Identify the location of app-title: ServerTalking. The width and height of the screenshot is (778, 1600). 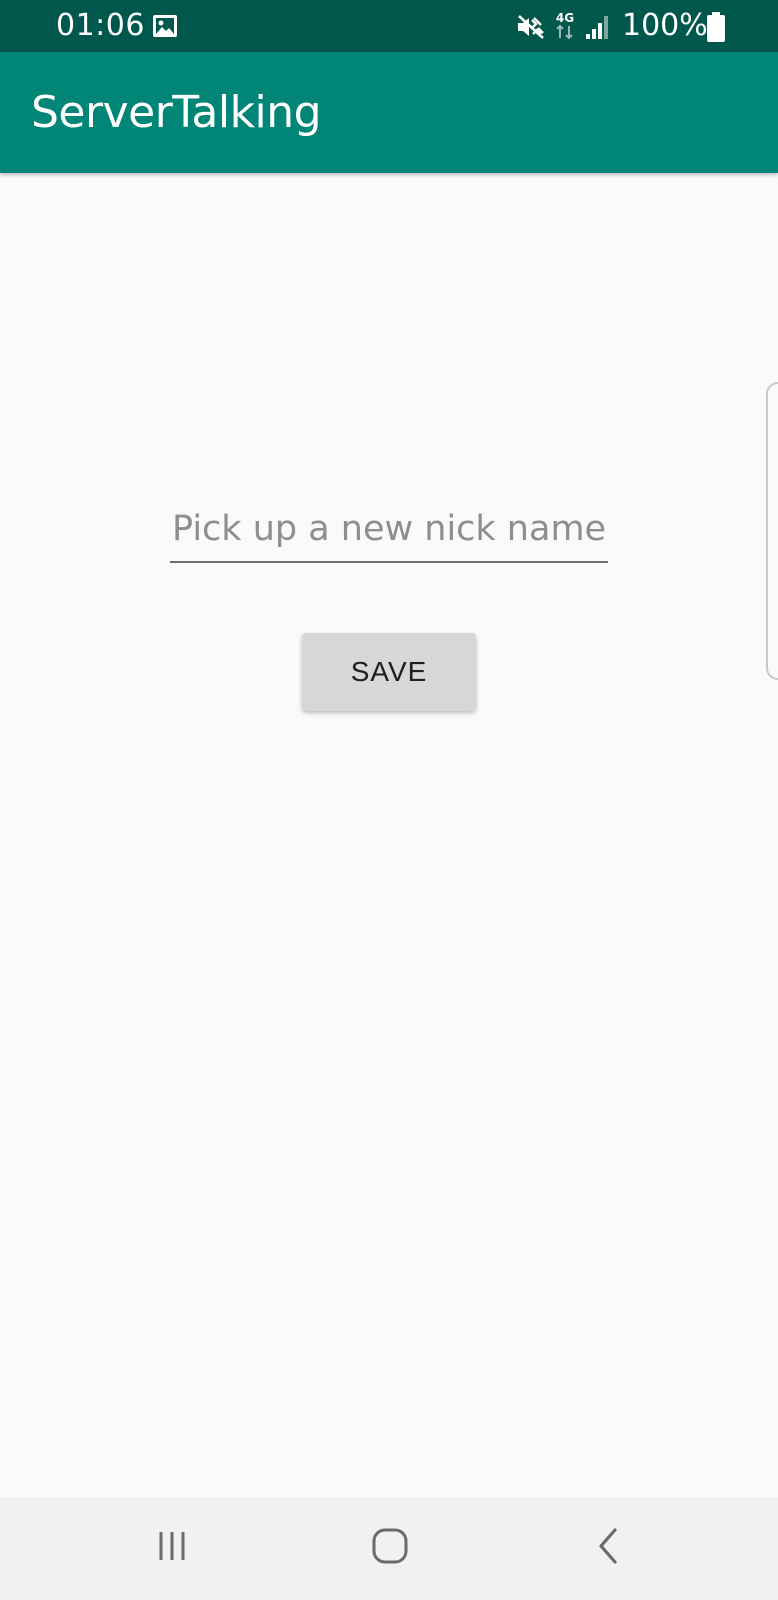
(176, 112).